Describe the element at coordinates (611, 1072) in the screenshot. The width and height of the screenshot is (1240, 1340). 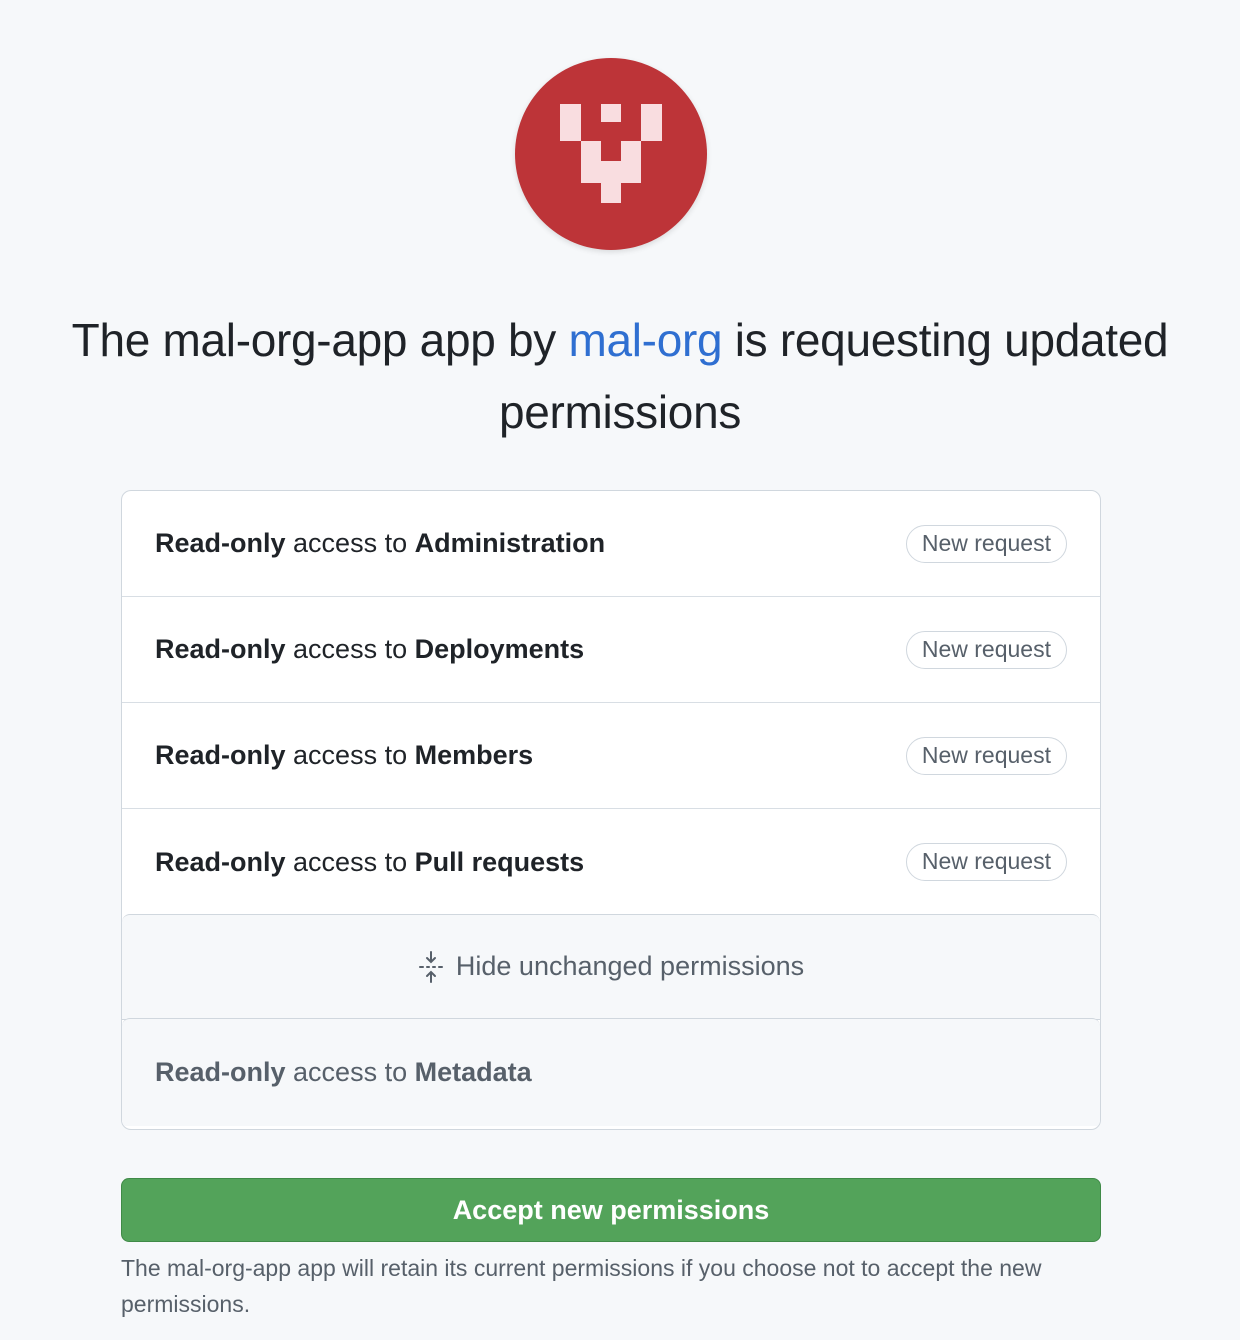
I see `unchanged-permission-row: Read-only access to Metadata` at that location.